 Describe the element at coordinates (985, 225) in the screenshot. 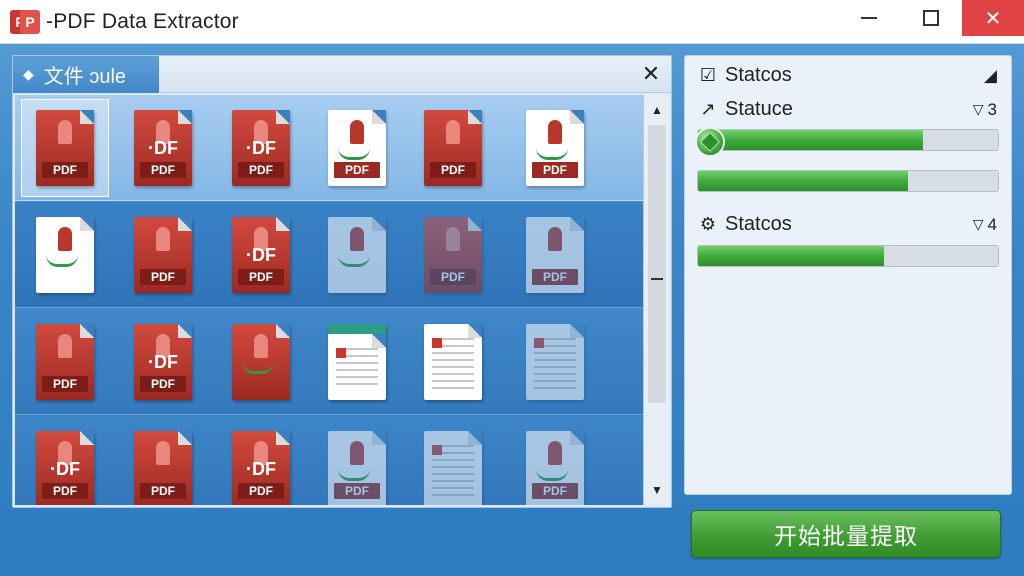

I see `status-section-3-count: ▽ 4` at that location.